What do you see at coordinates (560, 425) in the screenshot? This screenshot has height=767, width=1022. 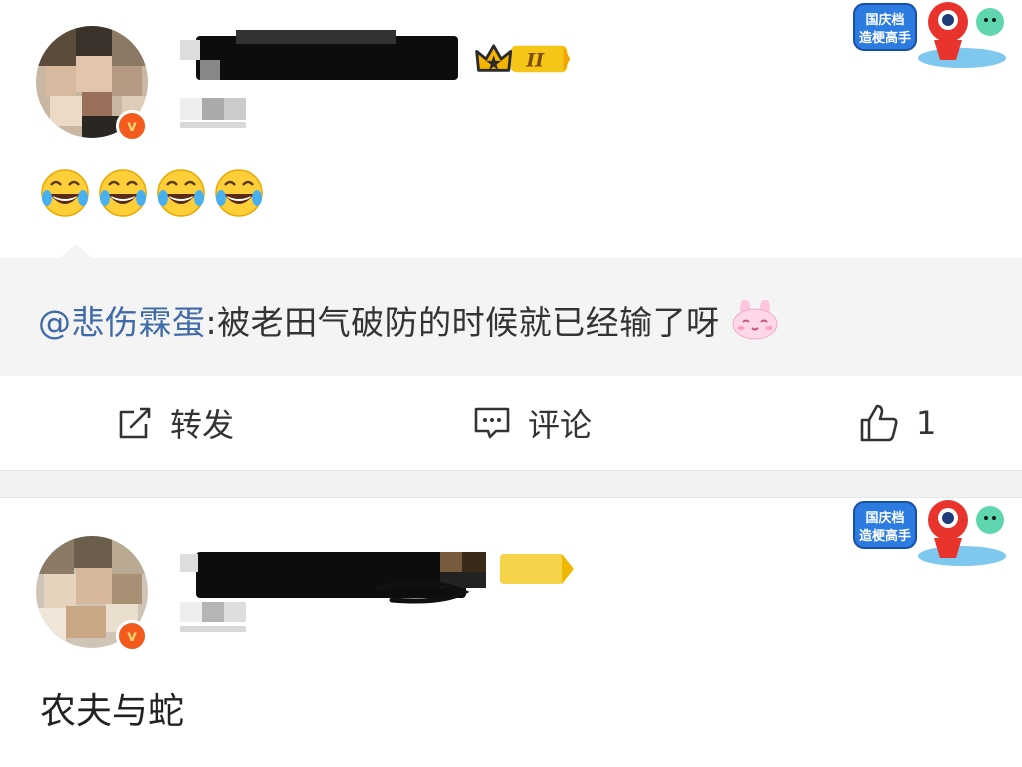 I see `comment-label: 评论` at bounding box center [560, 425].